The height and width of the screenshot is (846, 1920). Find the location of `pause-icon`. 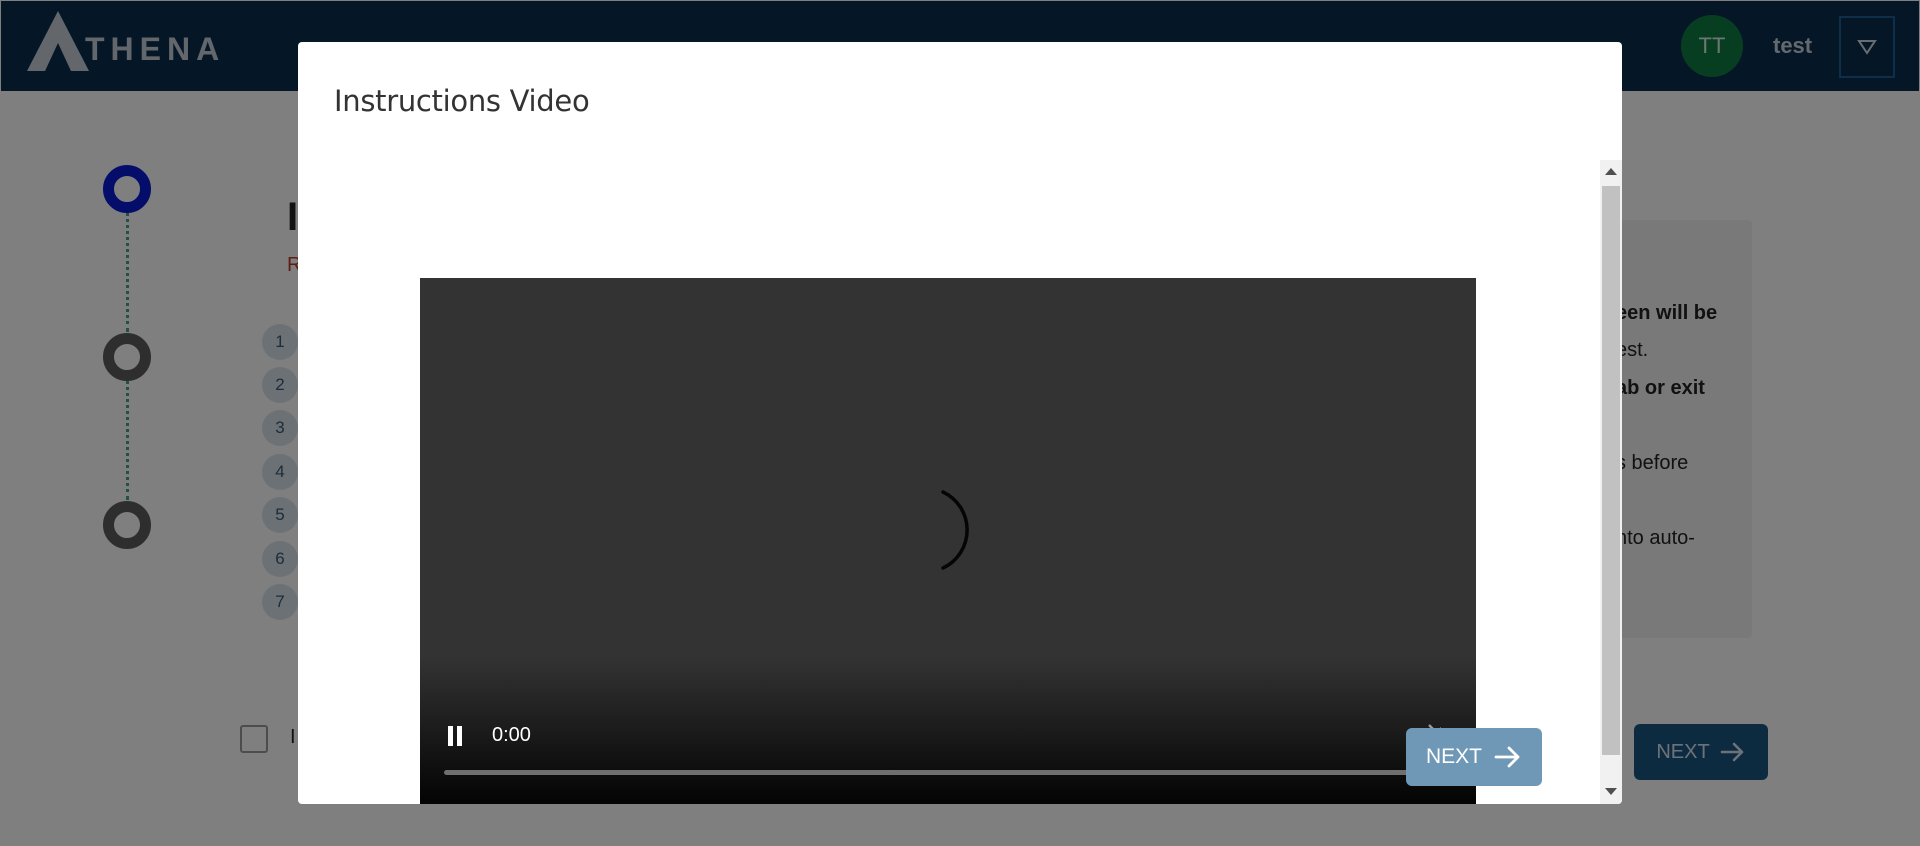

pause-icon is located at coordinates (455, 736).